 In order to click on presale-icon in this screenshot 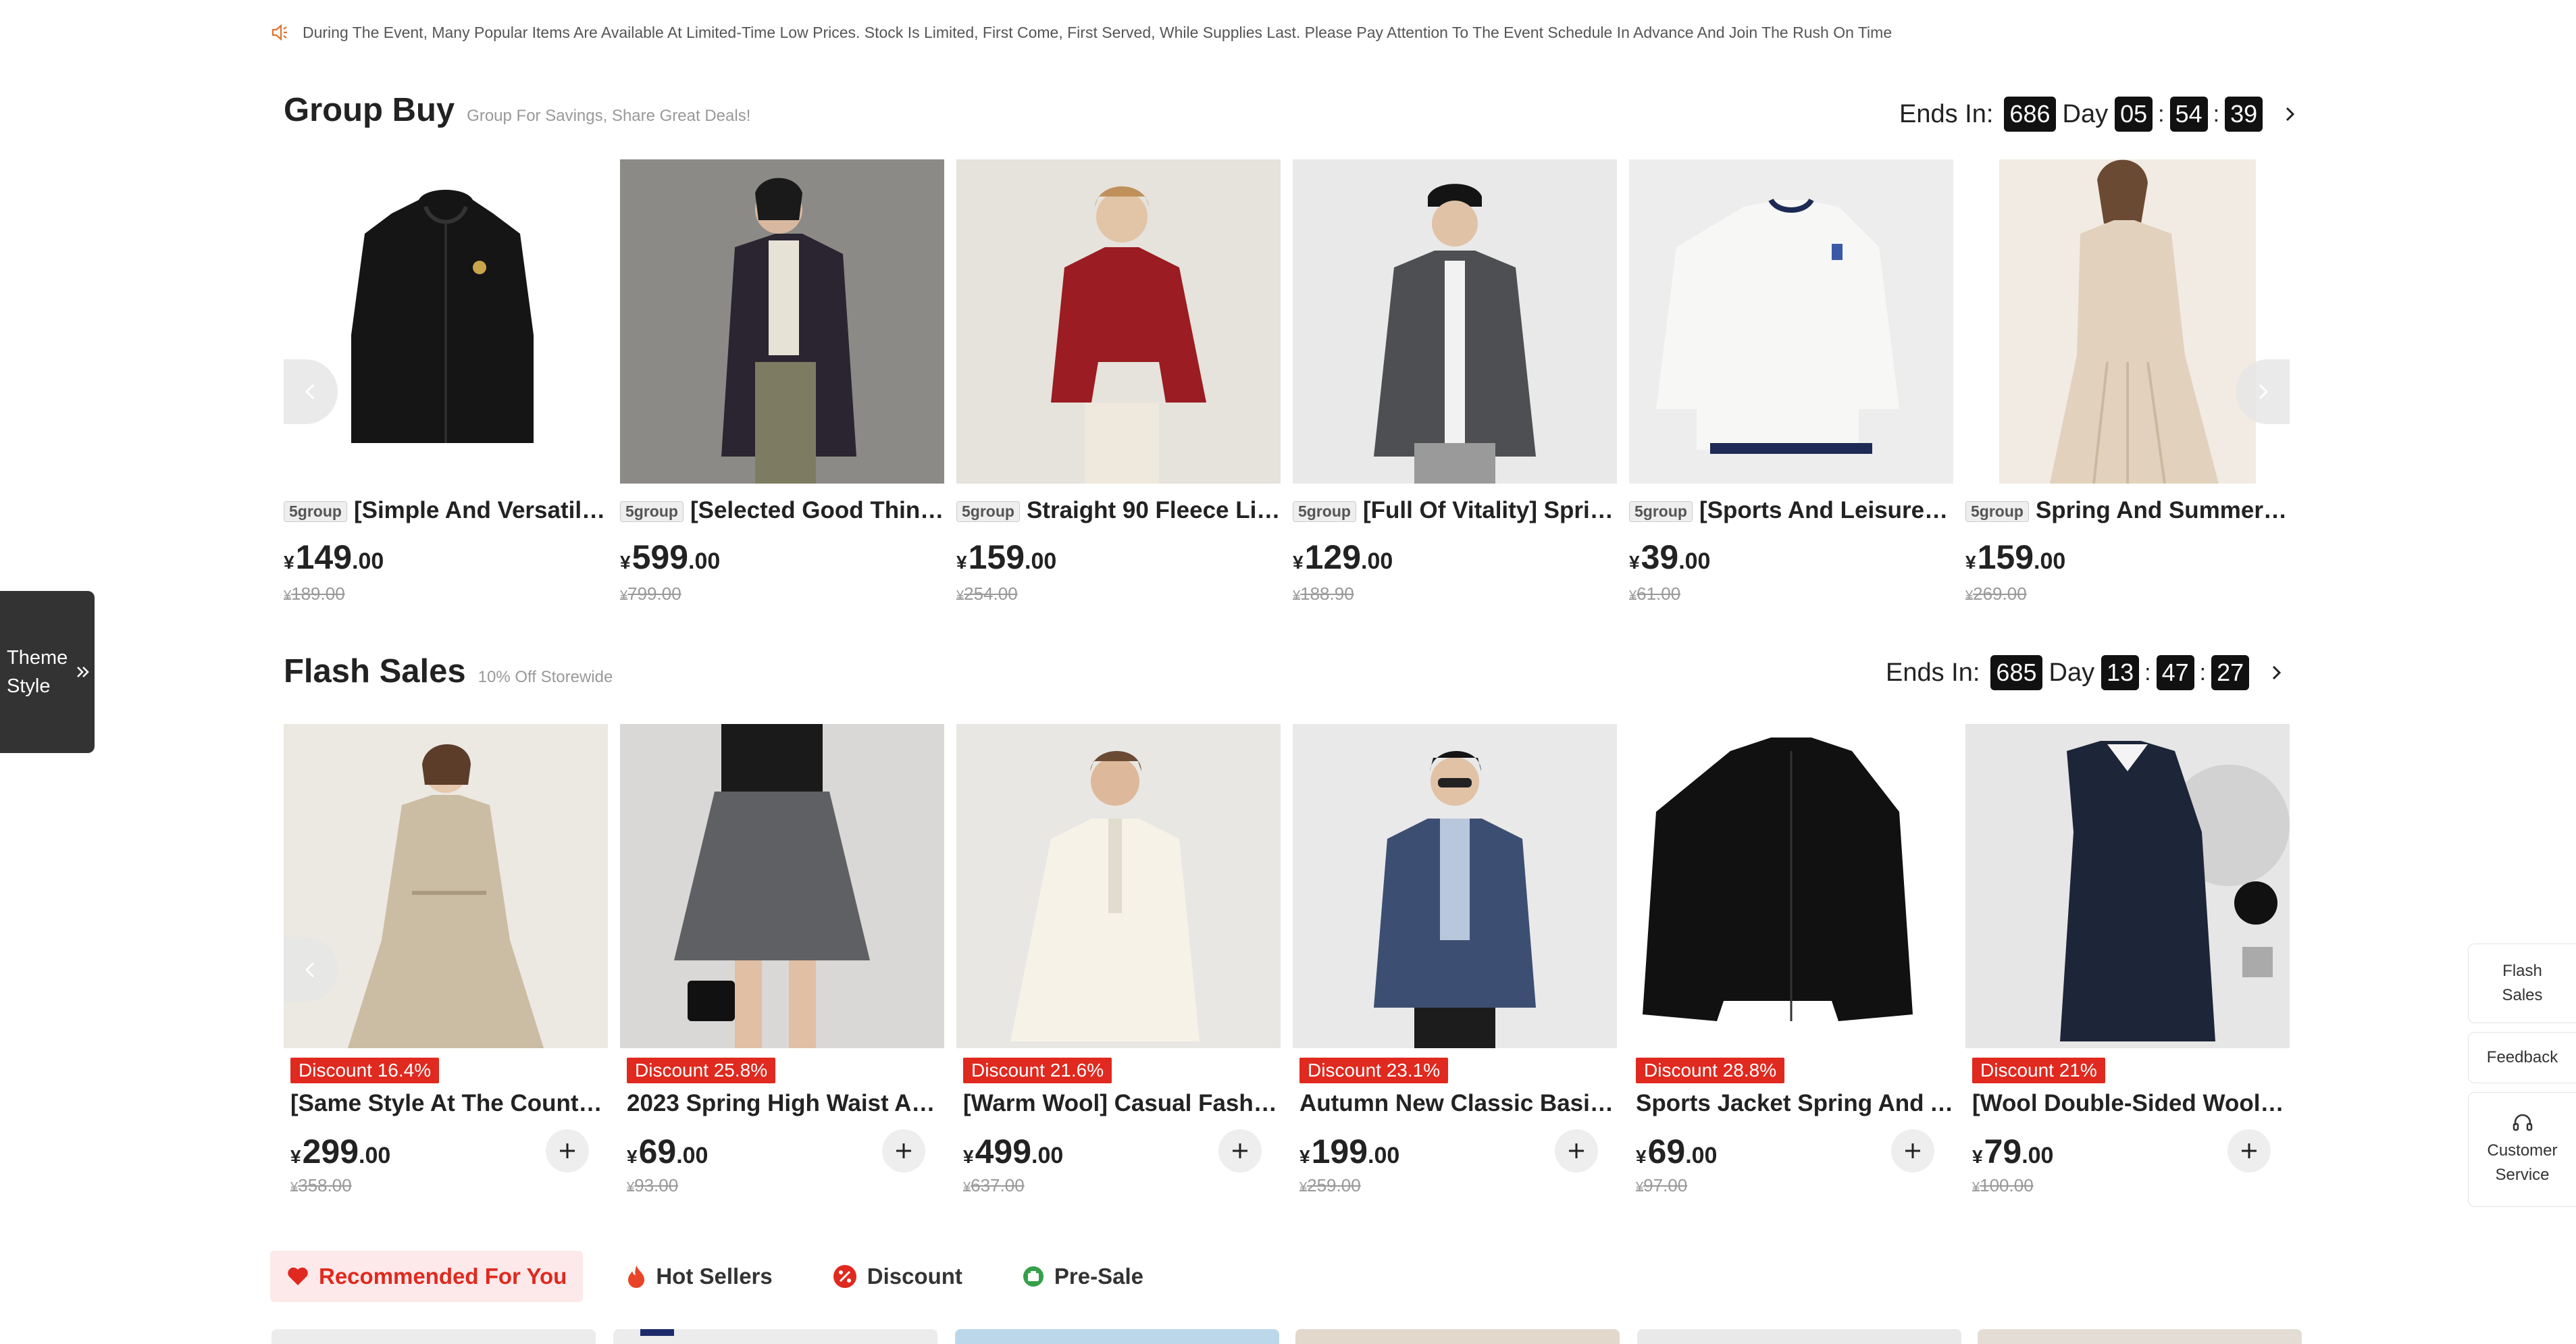, I will do `click(1033, 1276)`.